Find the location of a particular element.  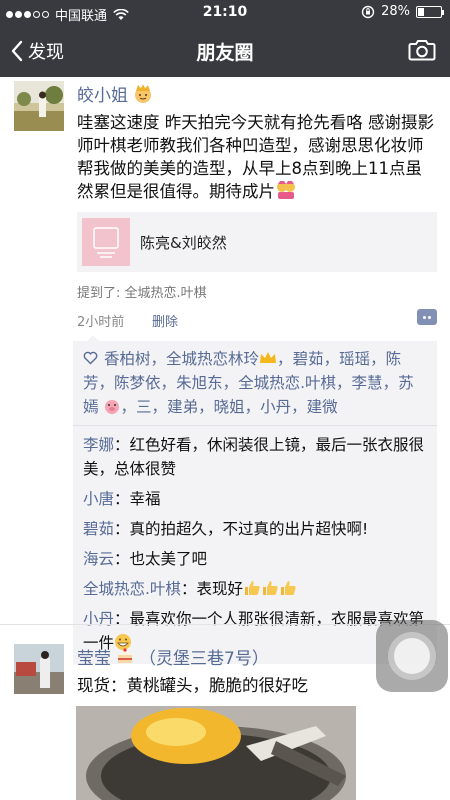

comment: 李娜：红色好看，休闲装很上镜，最后一张衣服很美，总体很赞 is located at coordinates (256, 457).